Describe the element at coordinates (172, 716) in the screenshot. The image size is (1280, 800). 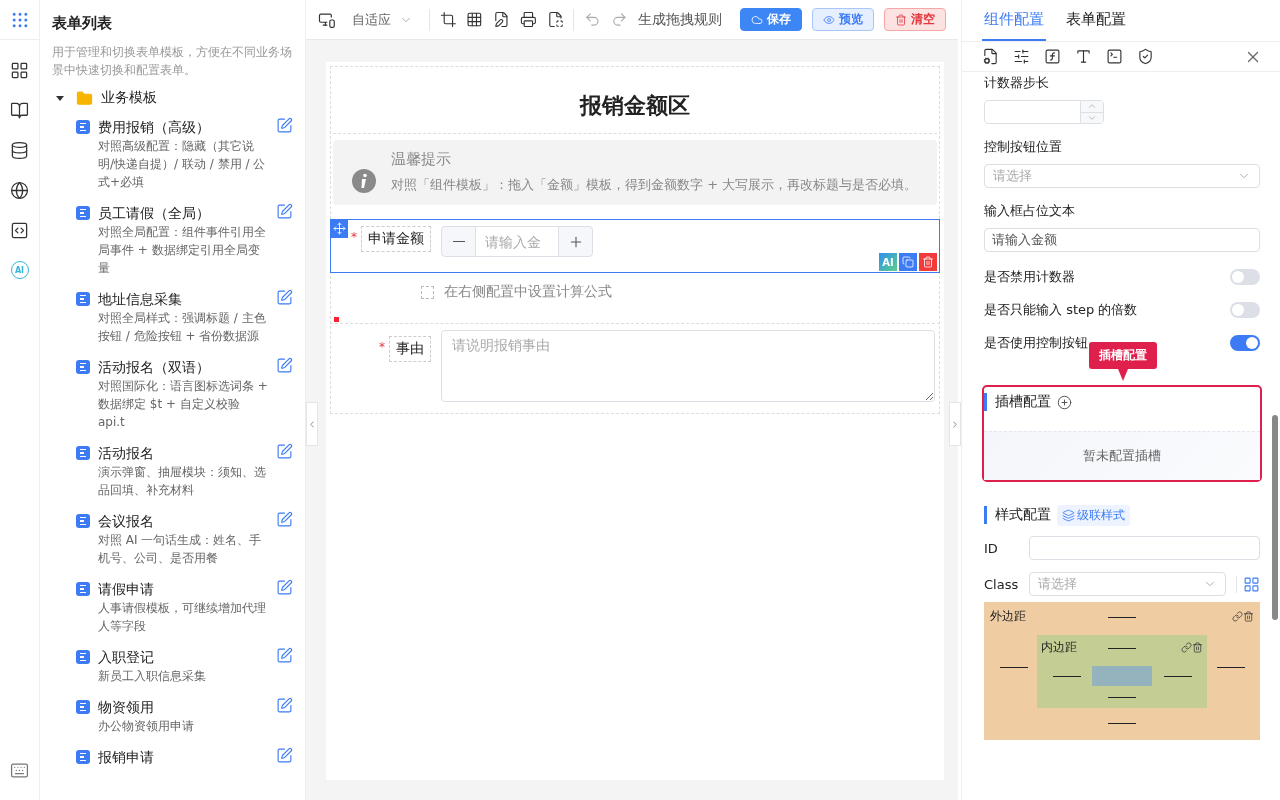
I see `template-item: 物资领用 办公物资领用申请` at that location.